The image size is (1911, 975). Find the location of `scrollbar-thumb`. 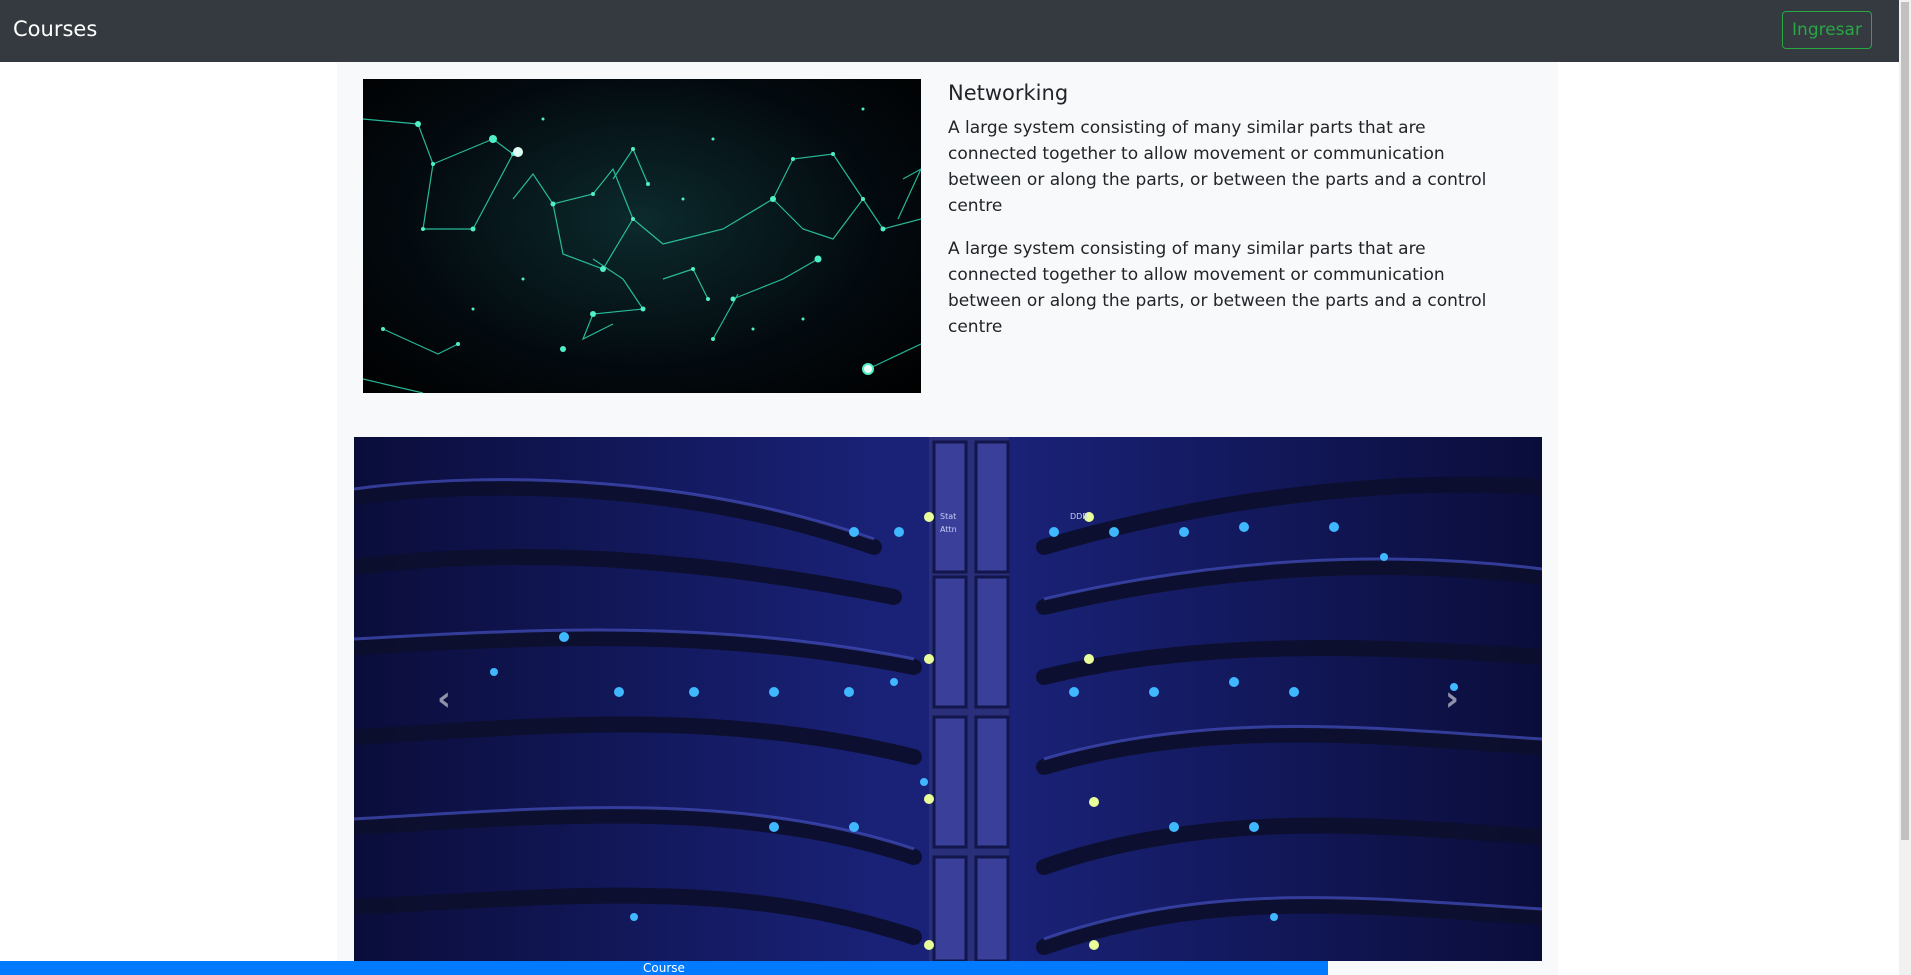

scrollbar-thumb is located at coordinates (1905, 421).